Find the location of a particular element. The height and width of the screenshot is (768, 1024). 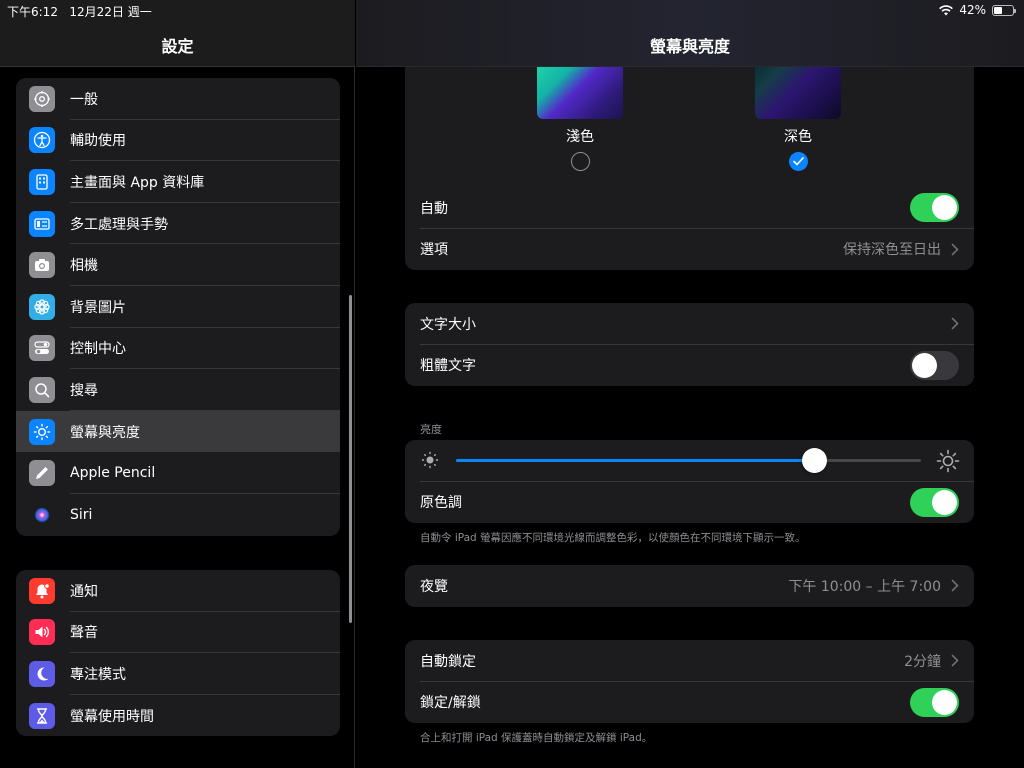

brightness-section-label: 亮度 is located at coordinates (431, 429).